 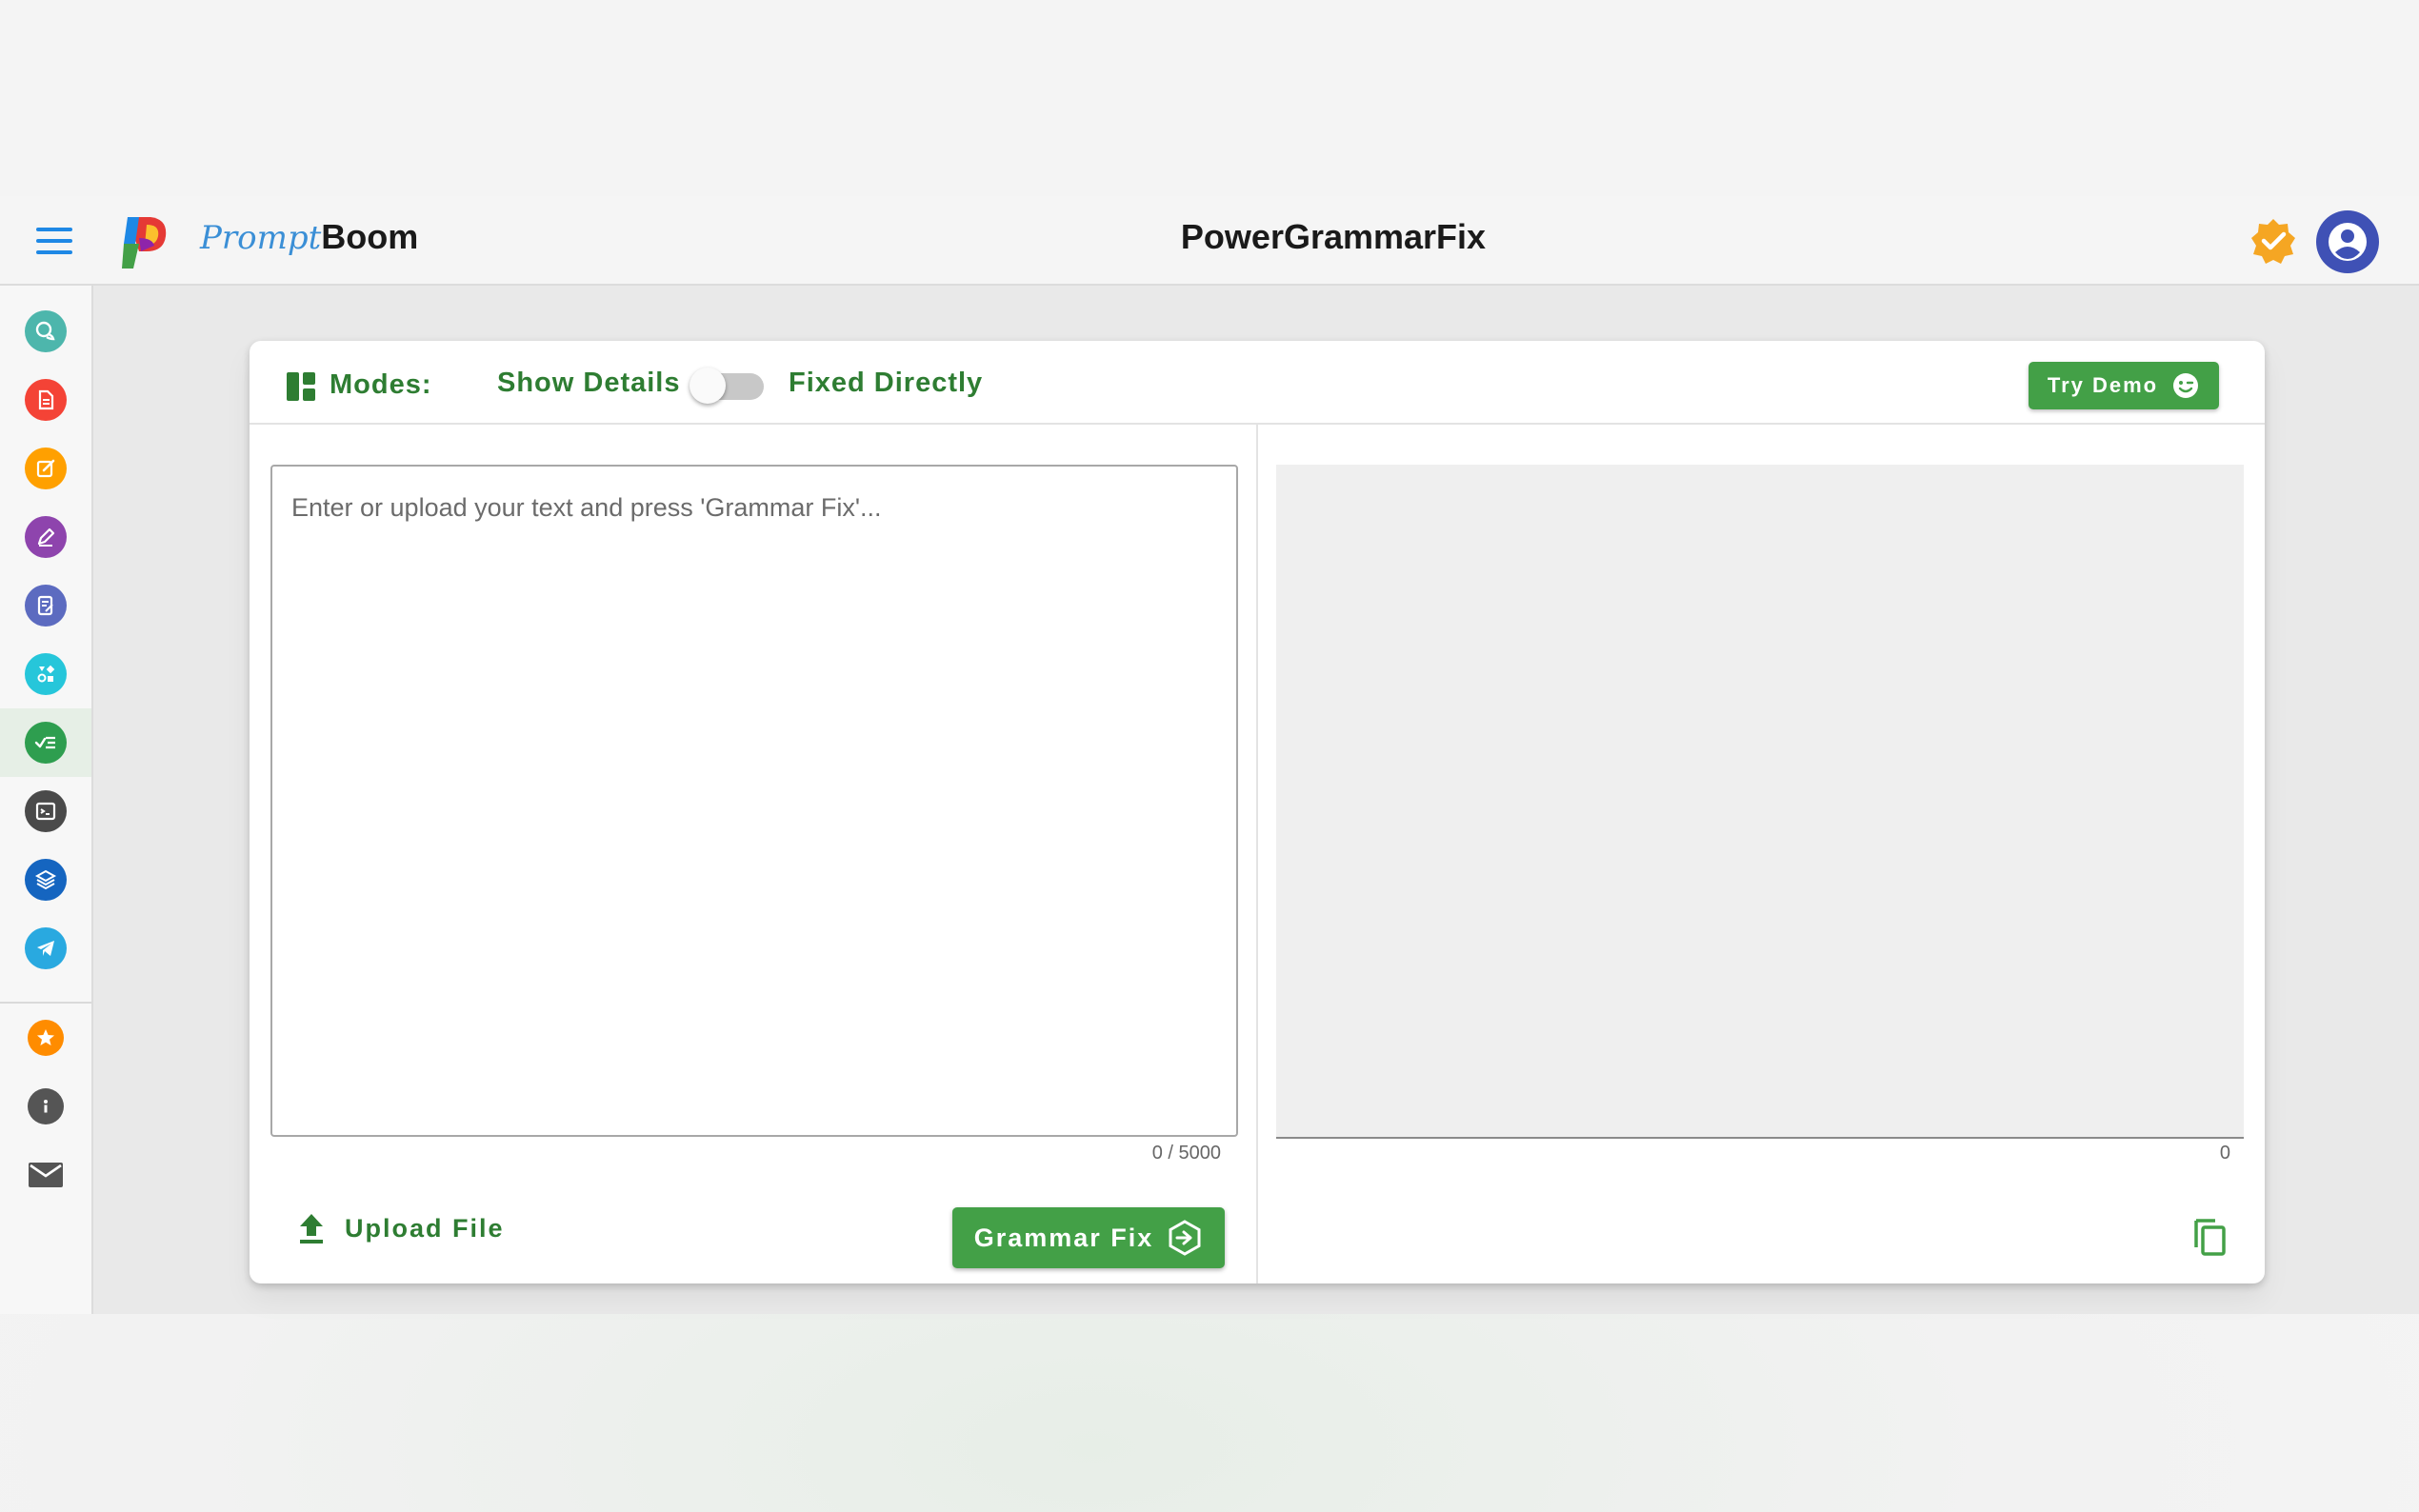 I want to click on sidebar-item-chat, so click(x=45, y=331).